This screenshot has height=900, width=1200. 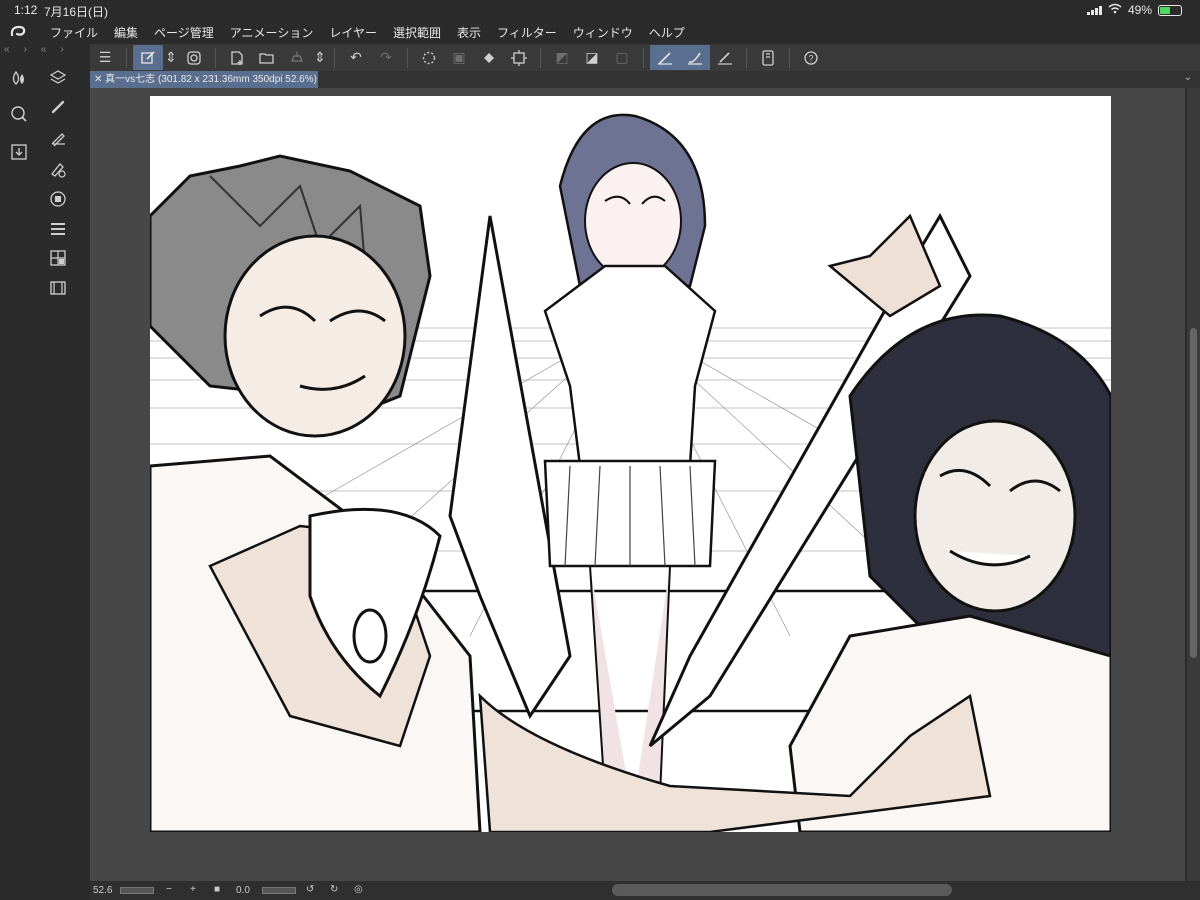 I want to click on expand-tools-icon: ›, so click(x=61, y=51).